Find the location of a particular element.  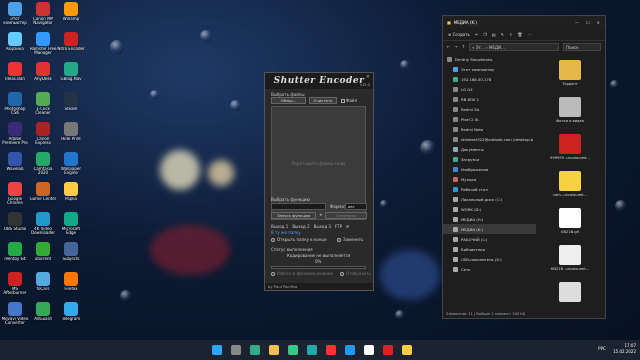

back-icon: ← is located at coordinates (448, 46).